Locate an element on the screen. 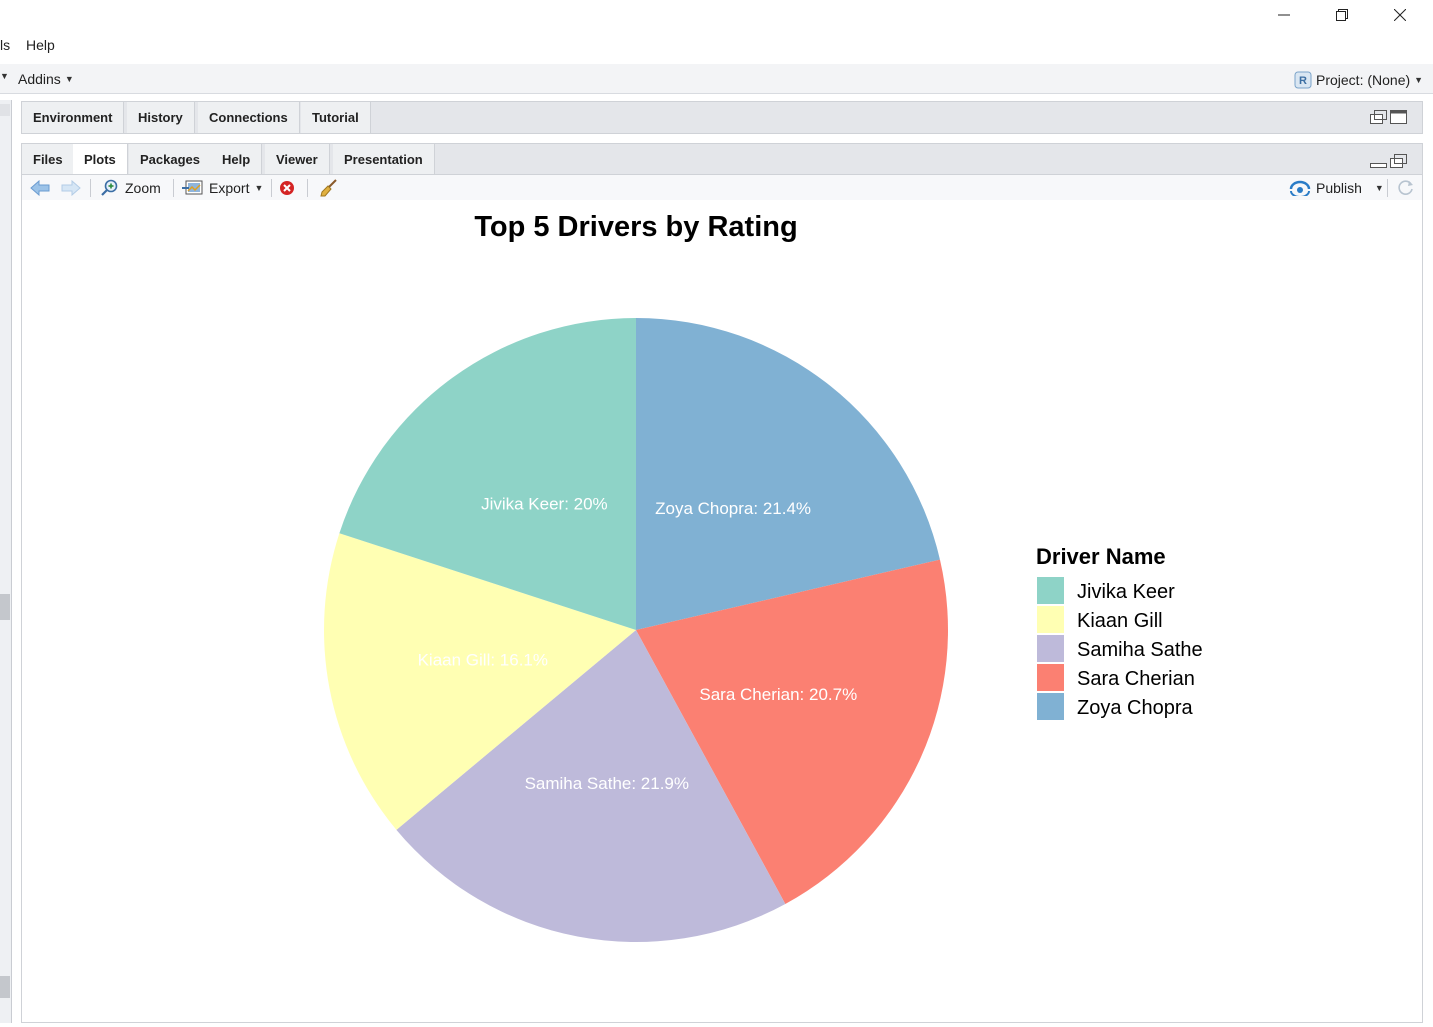 Image resolution: width=1433 pixels, height=1027 pixels. scrollbar-thumb is located at coordinates (5, 607).